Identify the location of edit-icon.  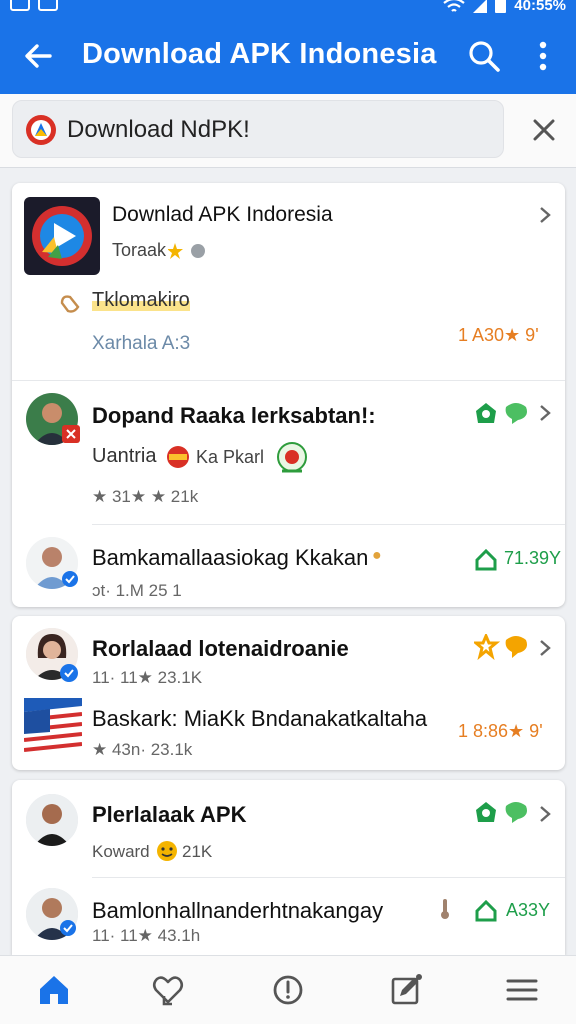
(406, 990).